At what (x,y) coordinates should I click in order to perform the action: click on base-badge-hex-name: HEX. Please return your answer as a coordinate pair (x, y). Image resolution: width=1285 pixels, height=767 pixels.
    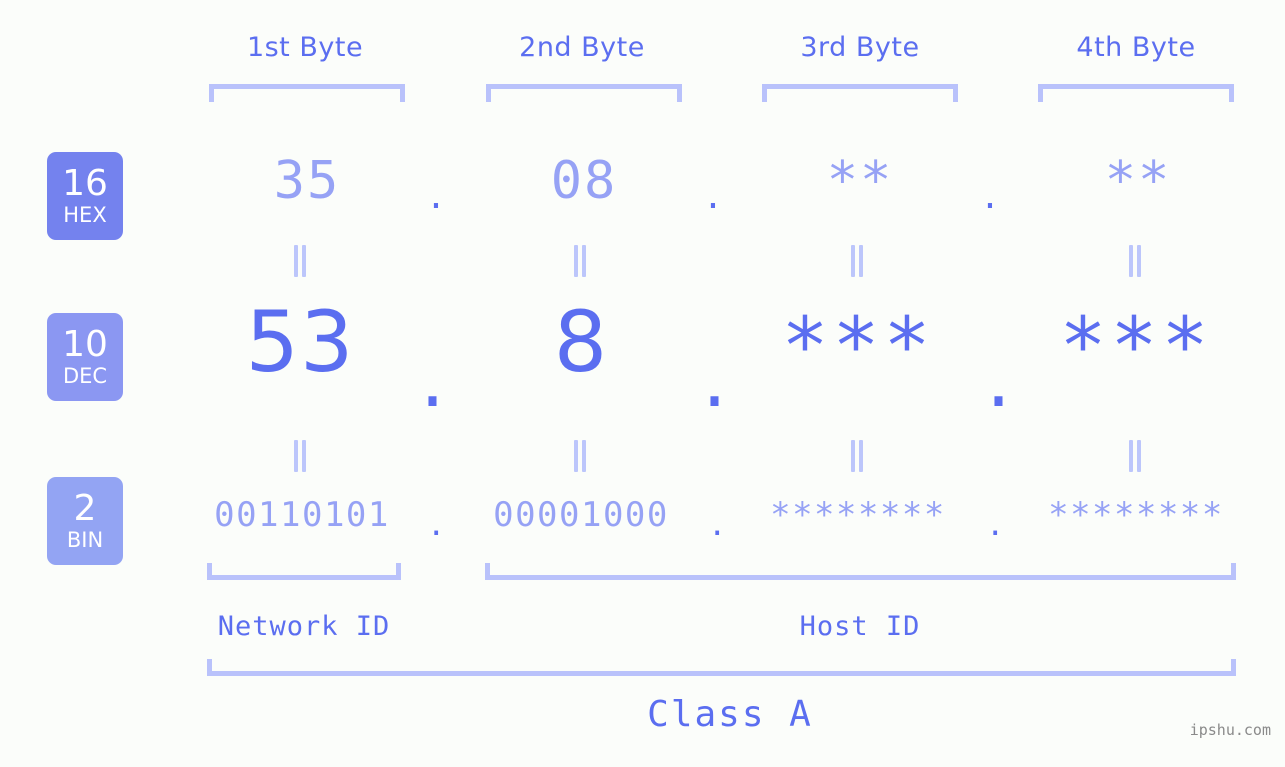
    Looking at the image, I should click on (85, 215).